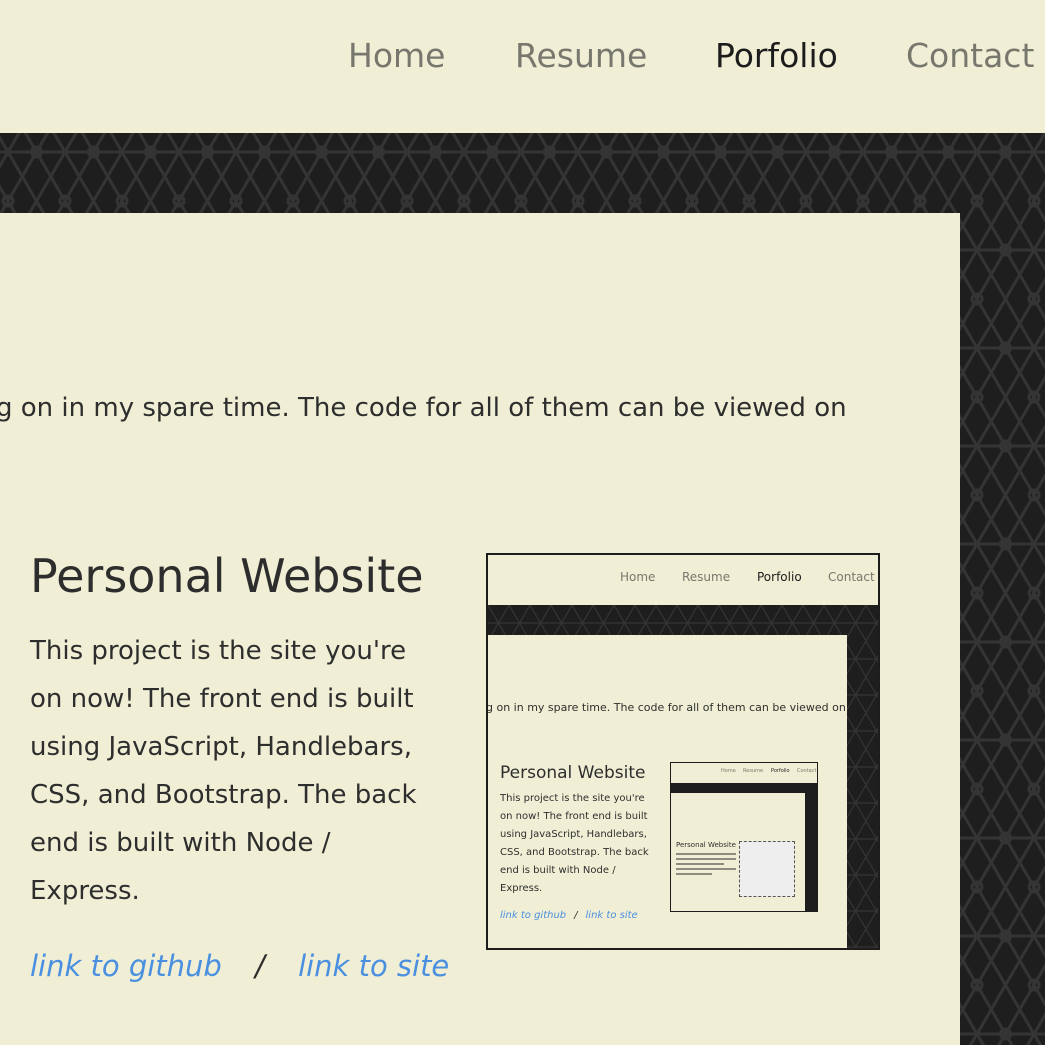 This screenshot has width=1045, height=1045. I want to click on thumb2-navbar: Home Resume Porfolio Contact, so click(744, 773).